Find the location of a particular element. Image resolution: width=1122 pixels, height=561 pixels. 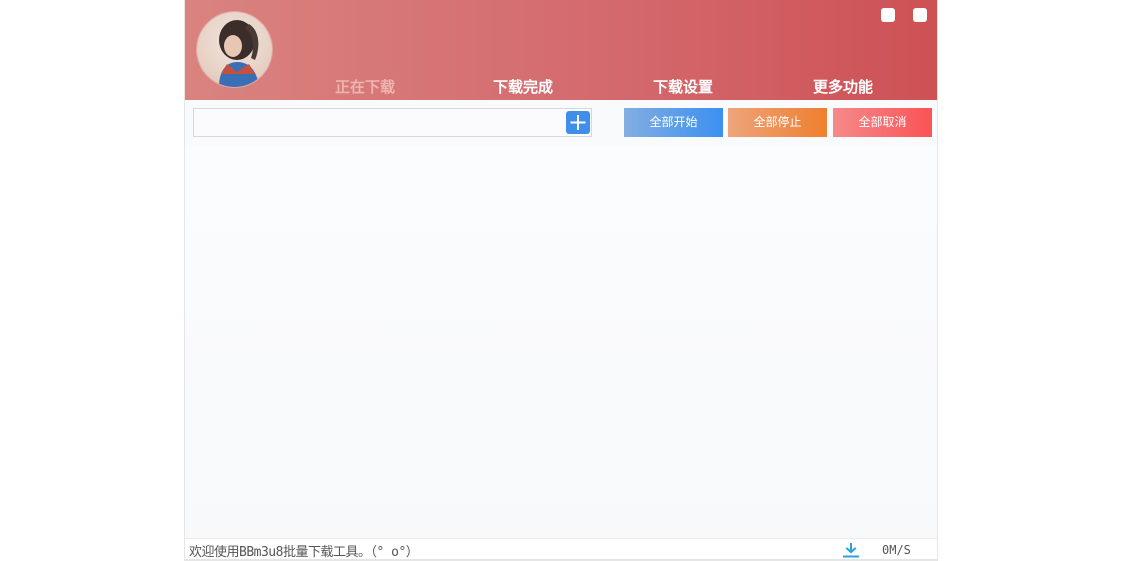

url-input is located at coordinates (379, 122).